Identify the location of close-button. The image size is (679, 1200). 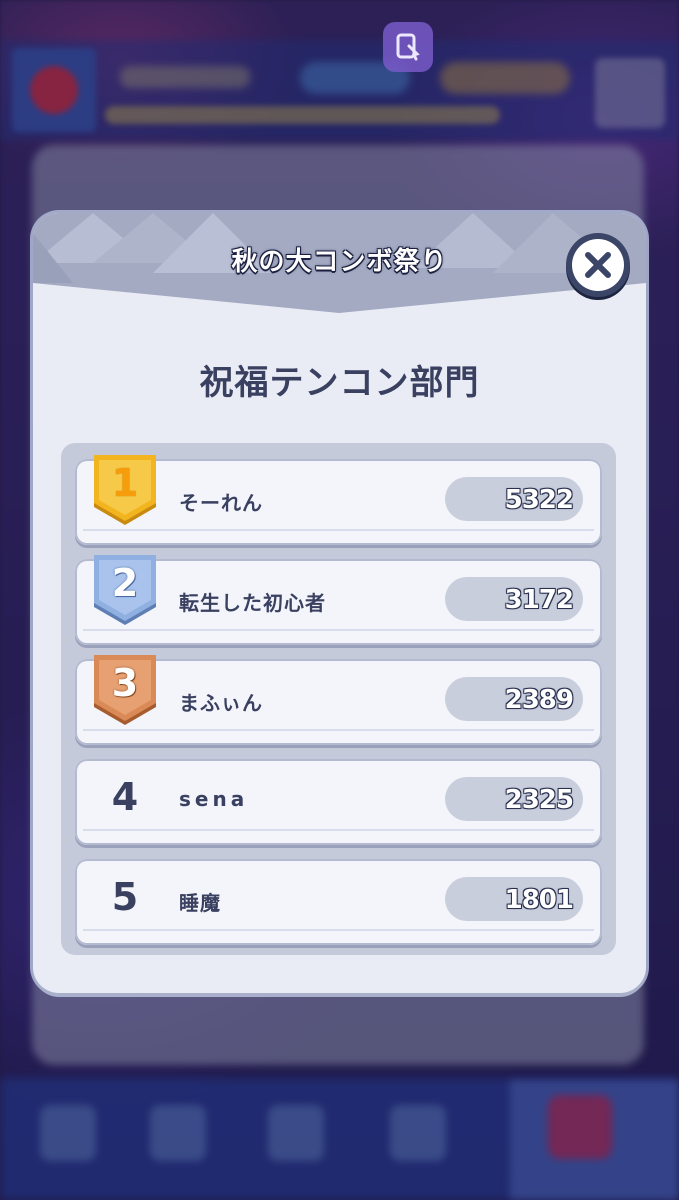
(598, 265).